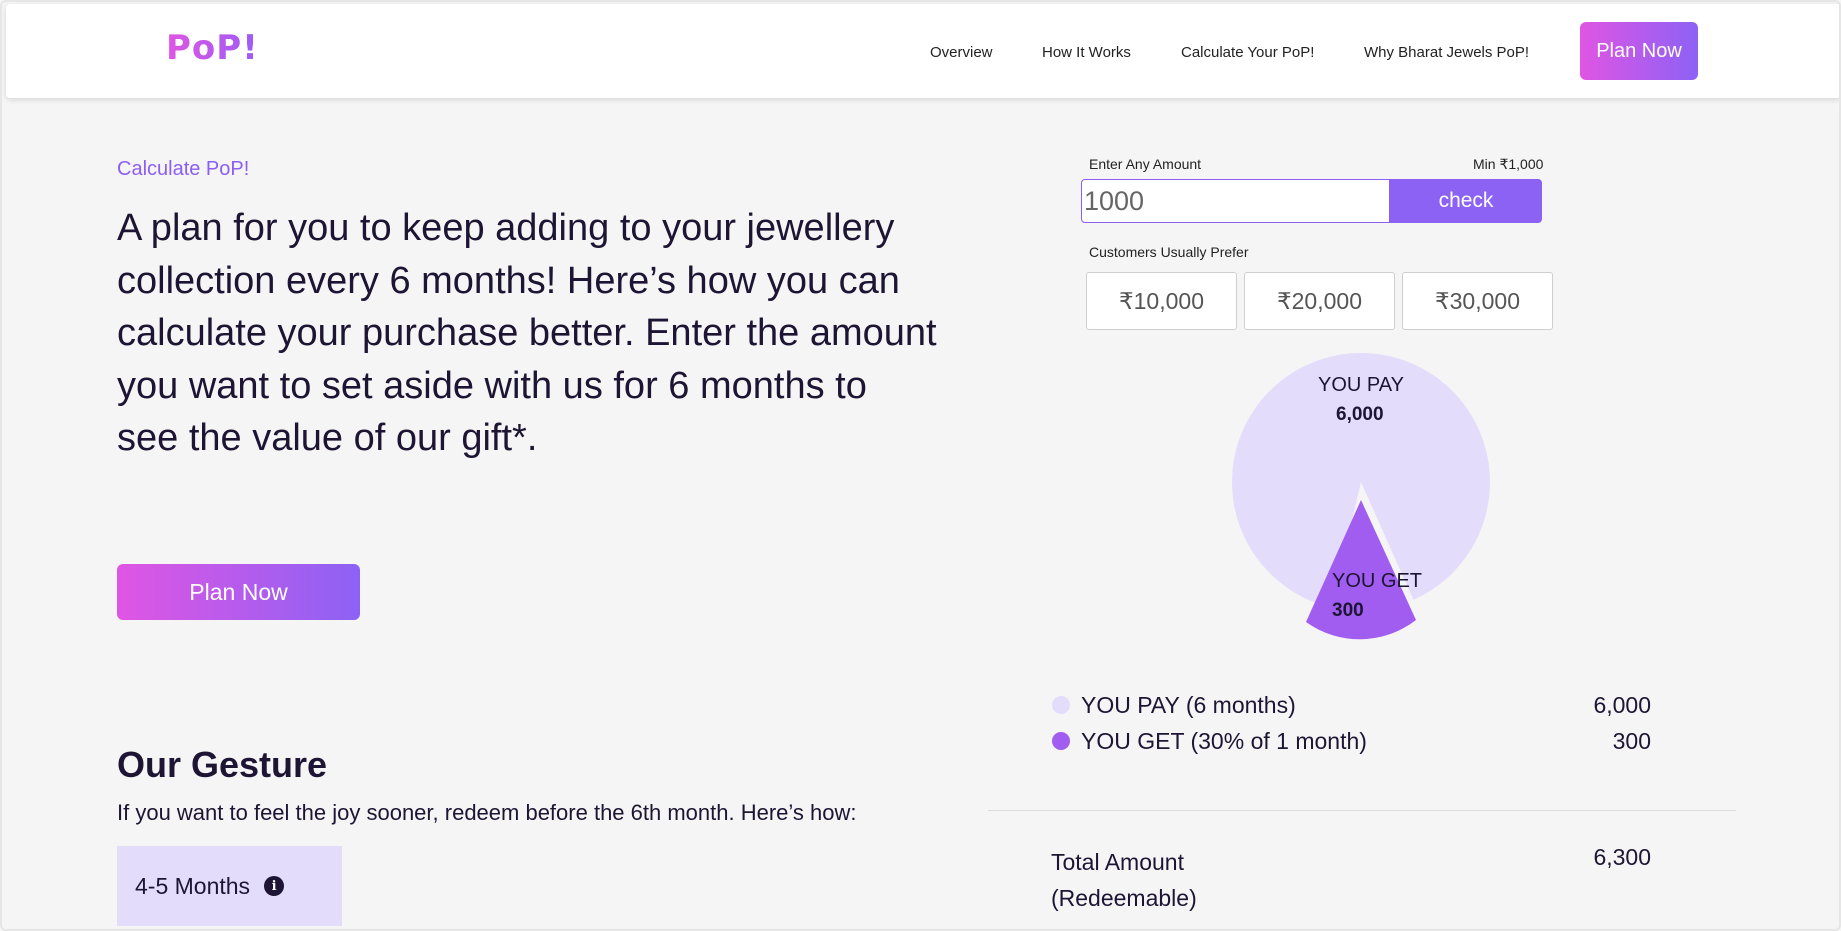 The width and height of the screenshot is (1841, 931). What do you see at coordinates (1086, 52) in the screenshot?
I see `nav-how-it-works: How It Works` at bounding box center [1086, 52].